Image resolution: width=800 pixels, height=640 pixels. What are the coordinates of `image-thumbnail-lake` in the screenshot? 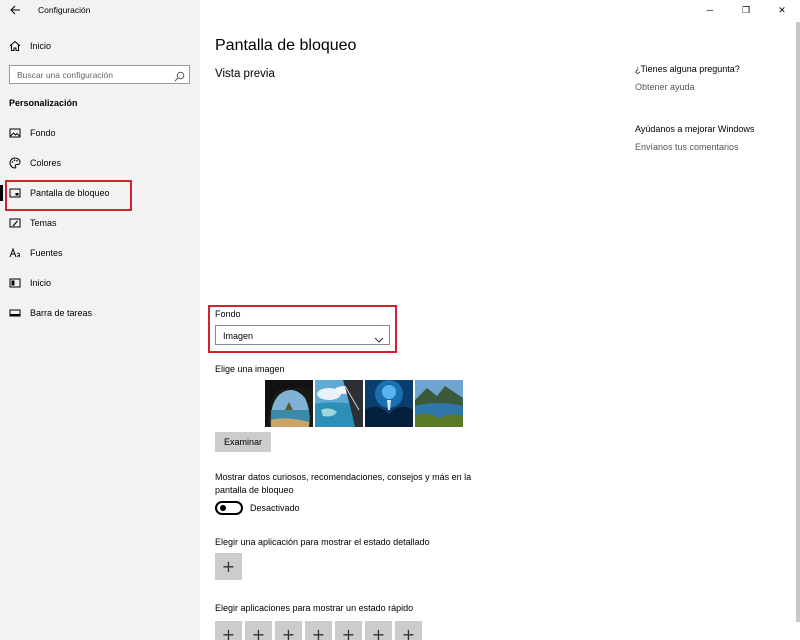 It's located at (439, 403).